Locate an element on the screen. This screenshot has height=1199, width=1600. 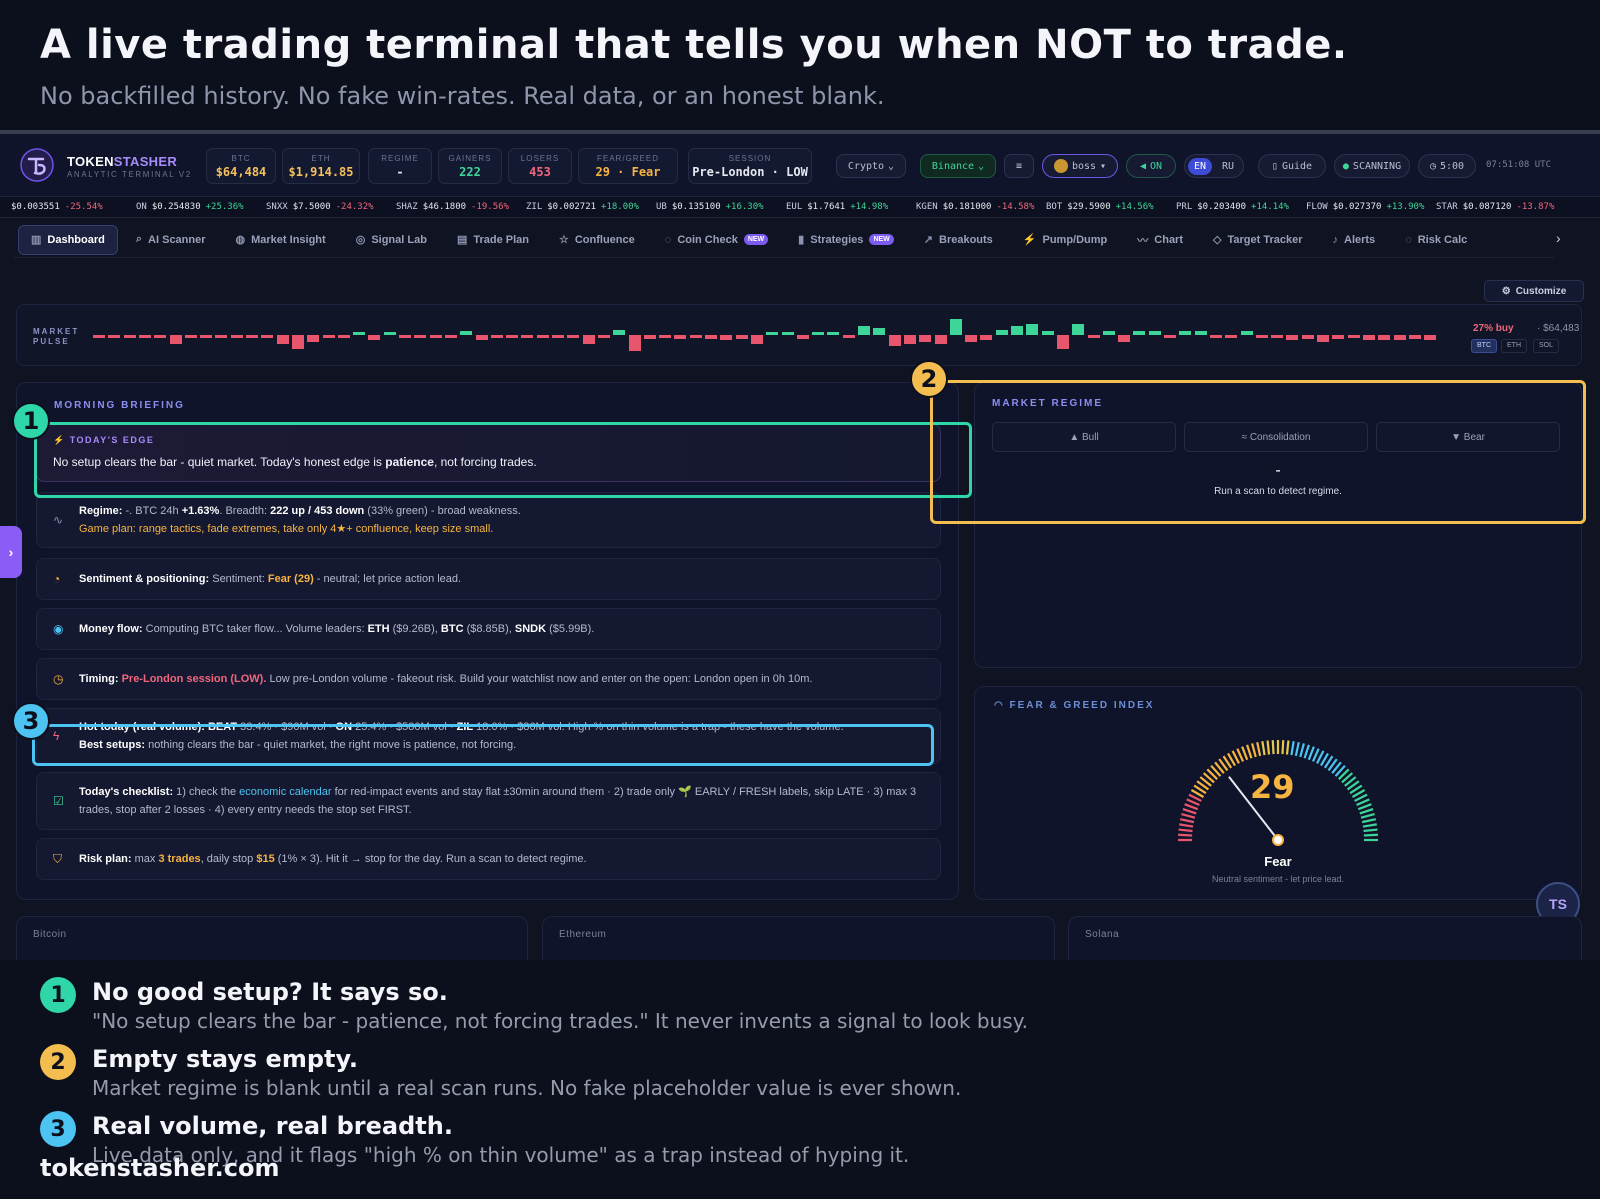
tab-confluence: ☆ Confluence is located at coordinates (597, 240).